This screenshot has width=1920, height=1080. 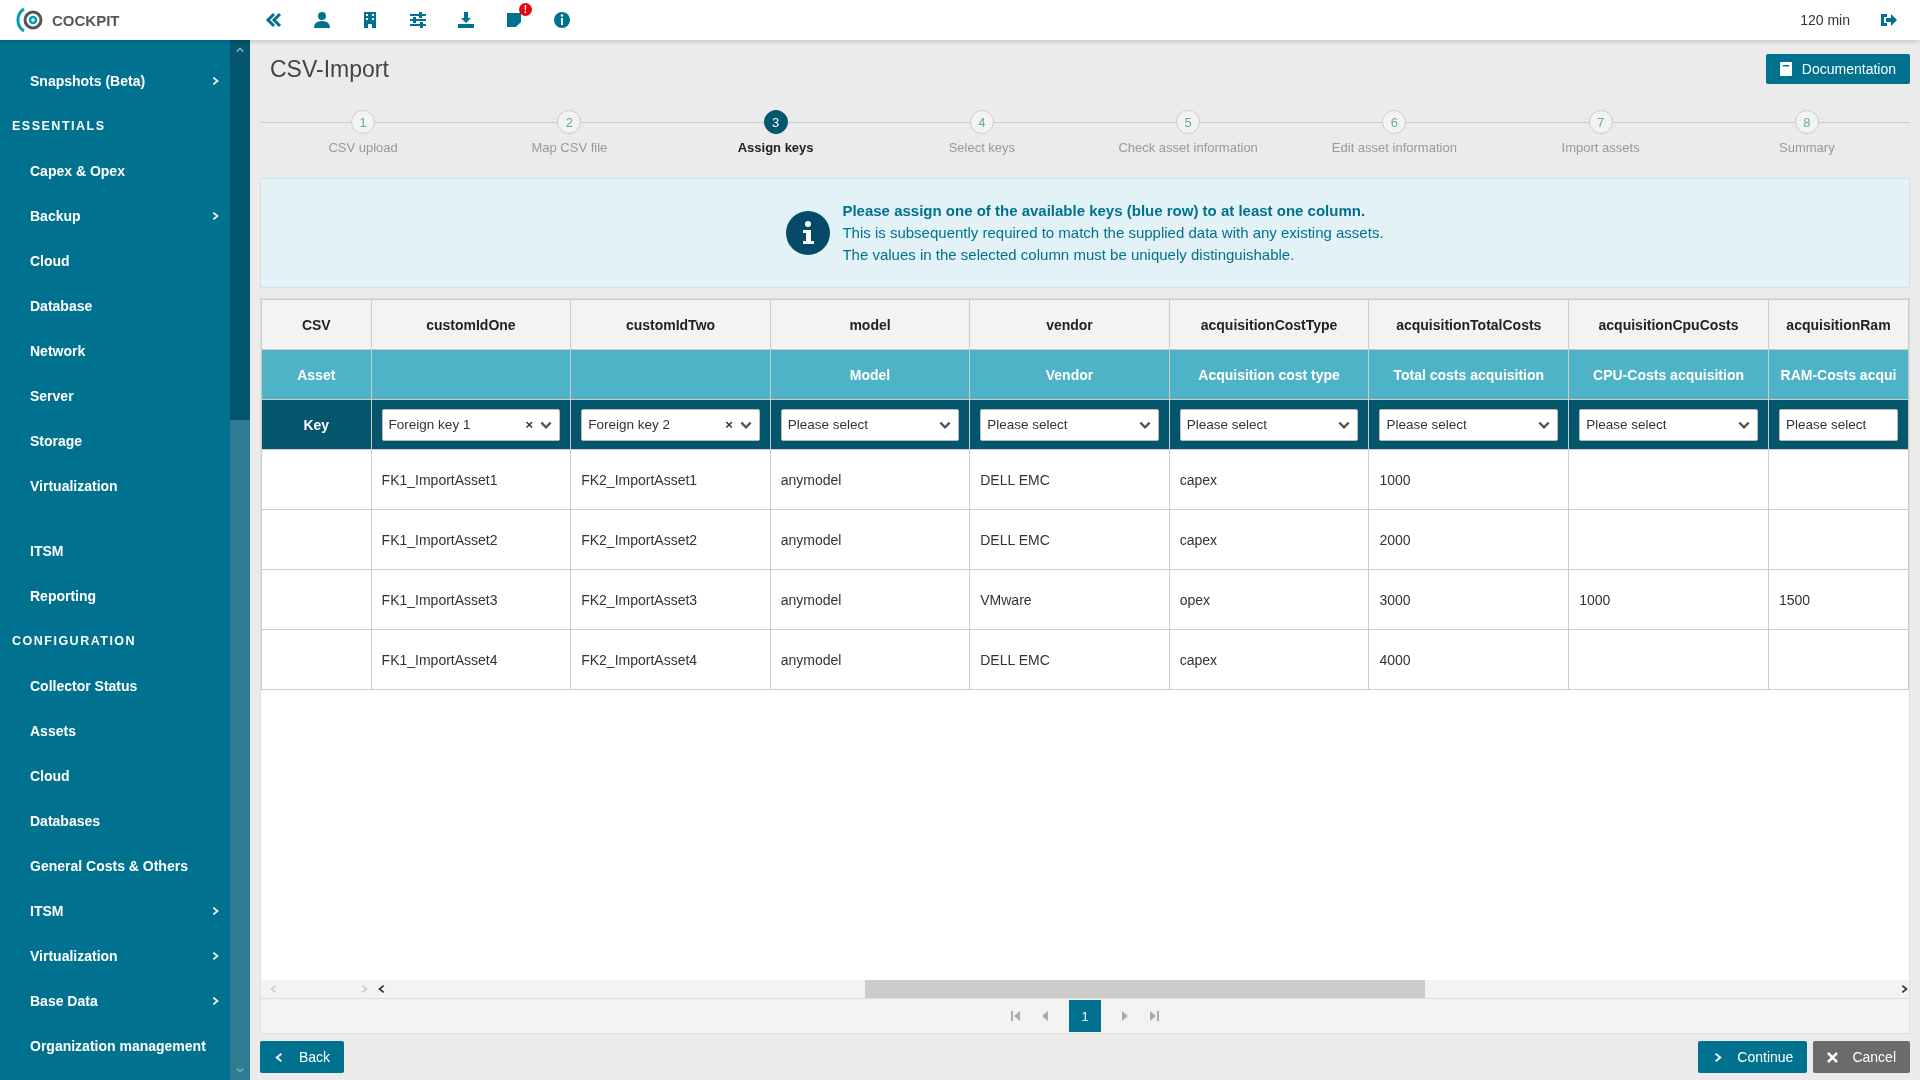 What do you see at coordinates (115, 640) in the screenshot?
I see `sidebar-section: CONFIGURATION` at bounding box center [115, 640].